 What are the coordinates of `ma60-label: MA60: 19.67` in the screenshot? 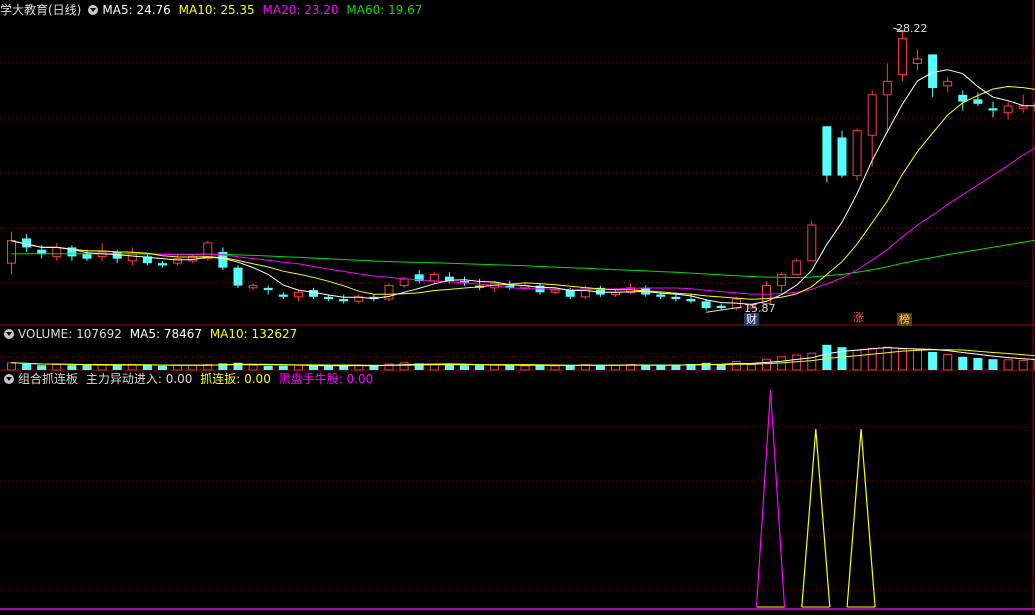 It's located at (384, 10).